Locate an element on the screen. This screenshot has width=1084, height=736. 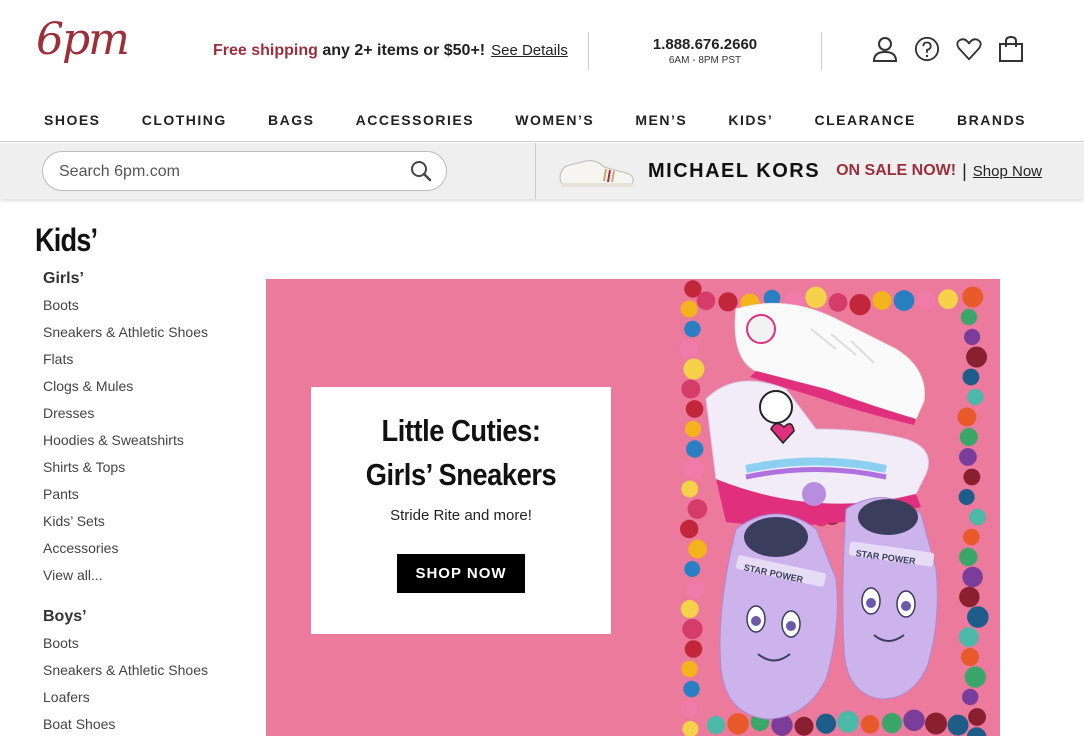
michael-kors-promo: MICHAEL KORS ON SALE NOW! | Shop Now is located at coordinates (799, 171).